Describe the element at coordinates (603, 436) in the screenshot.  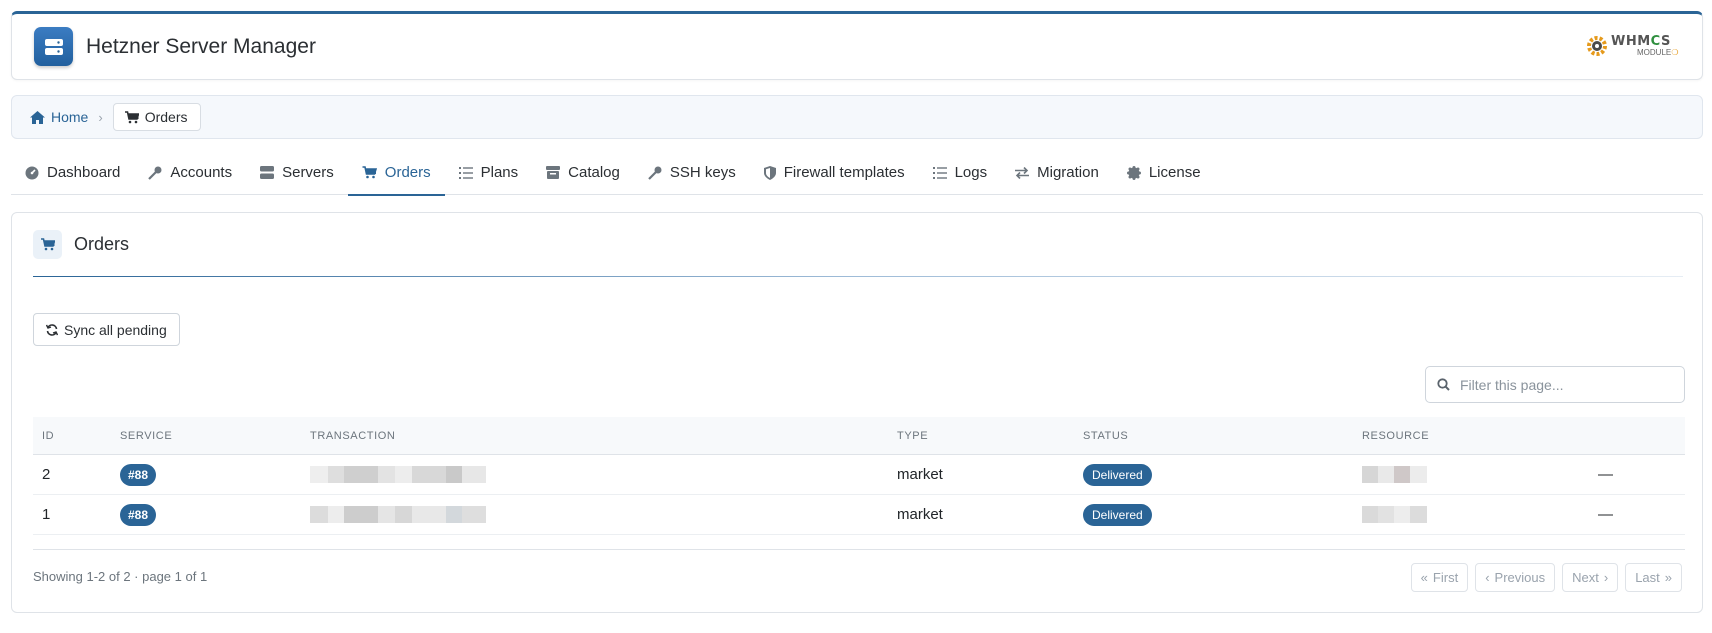
I see `header-transaction: TRANSACTION` at that location.